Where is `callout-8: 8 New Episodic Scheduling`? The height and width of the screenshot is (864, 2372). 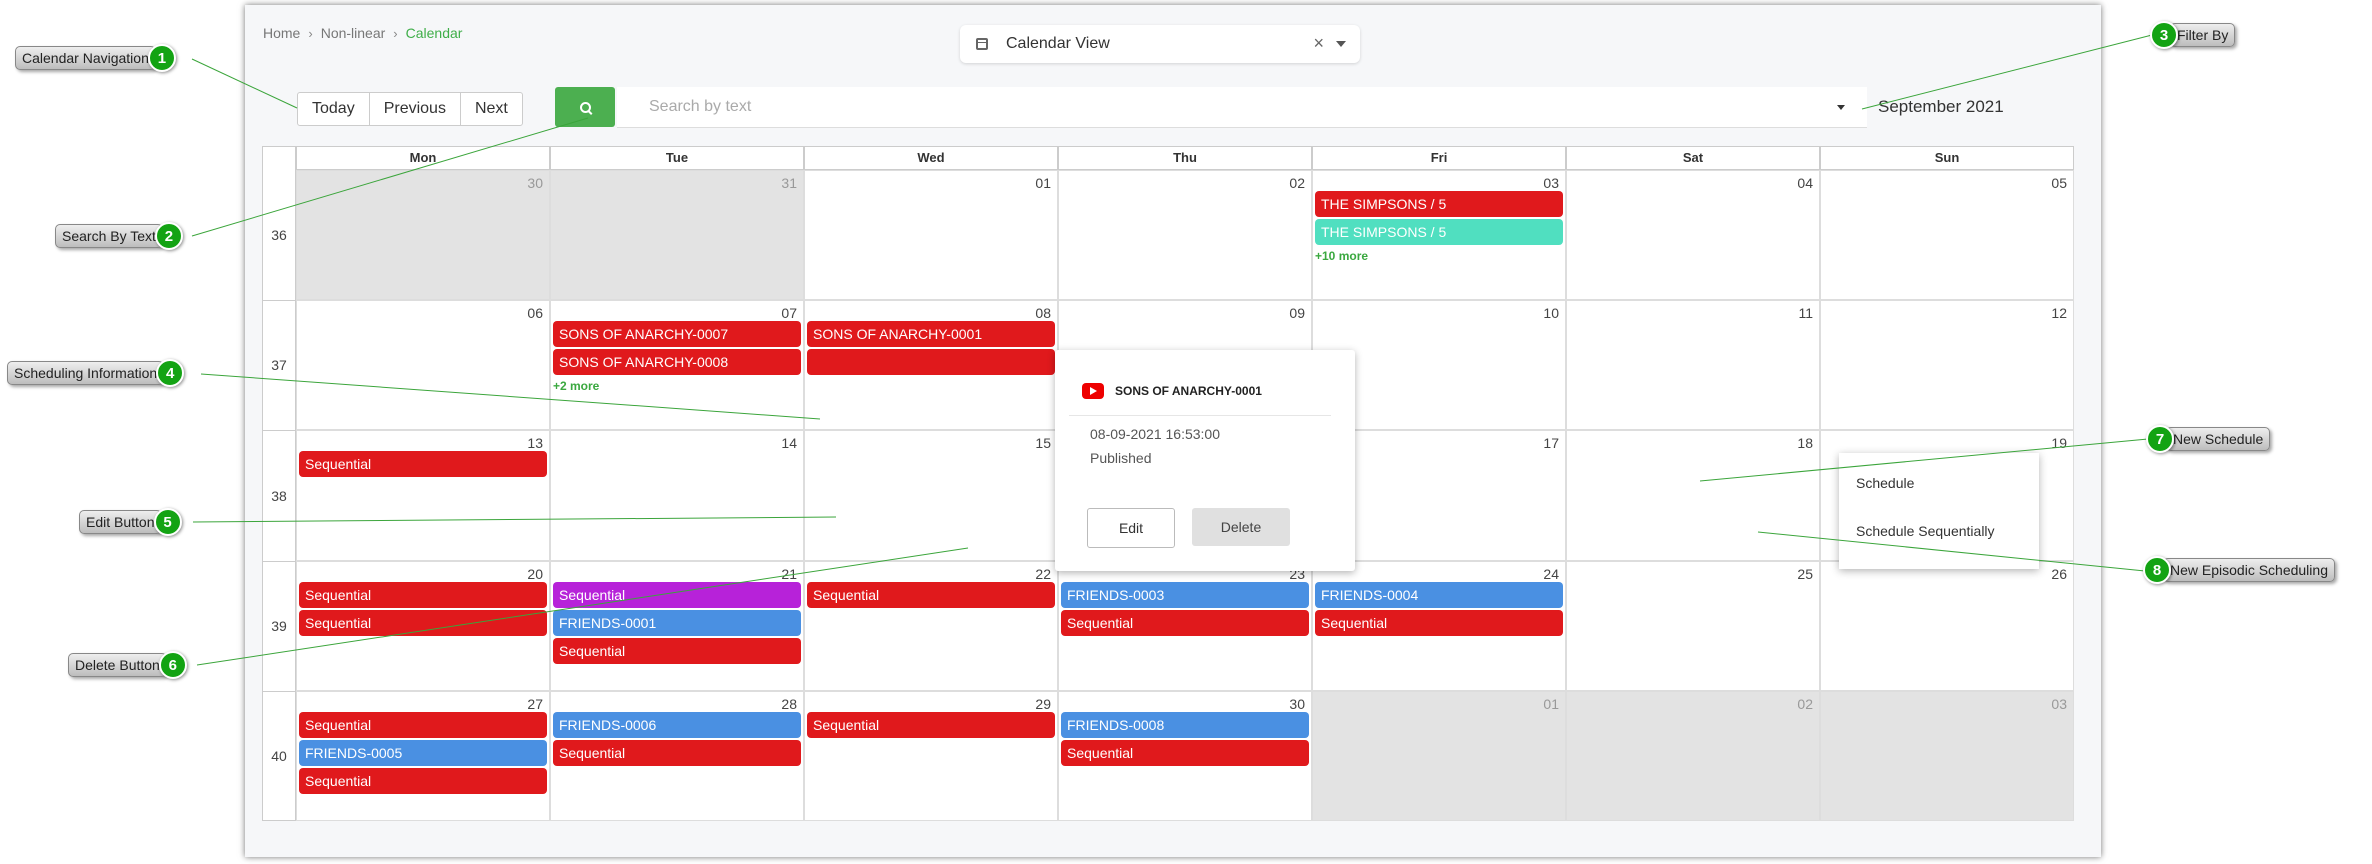
callout-8: 8 New Episodic Scheduling is located at coordinates (2239, 570).